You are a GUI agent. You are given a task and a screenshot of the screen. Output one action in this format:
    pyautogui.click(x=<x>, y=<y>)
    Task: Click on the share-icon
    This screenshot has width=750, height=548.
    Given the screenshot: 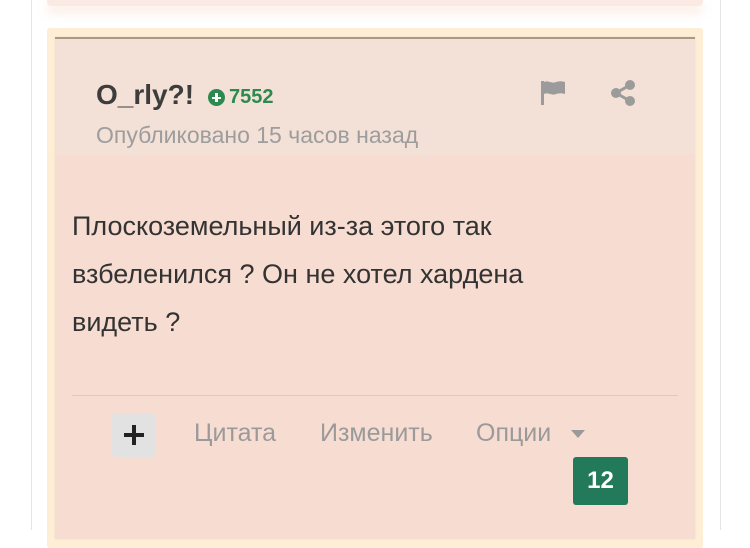 What is the action you would take?
    pyautogui.click(x=623, y=93)
    